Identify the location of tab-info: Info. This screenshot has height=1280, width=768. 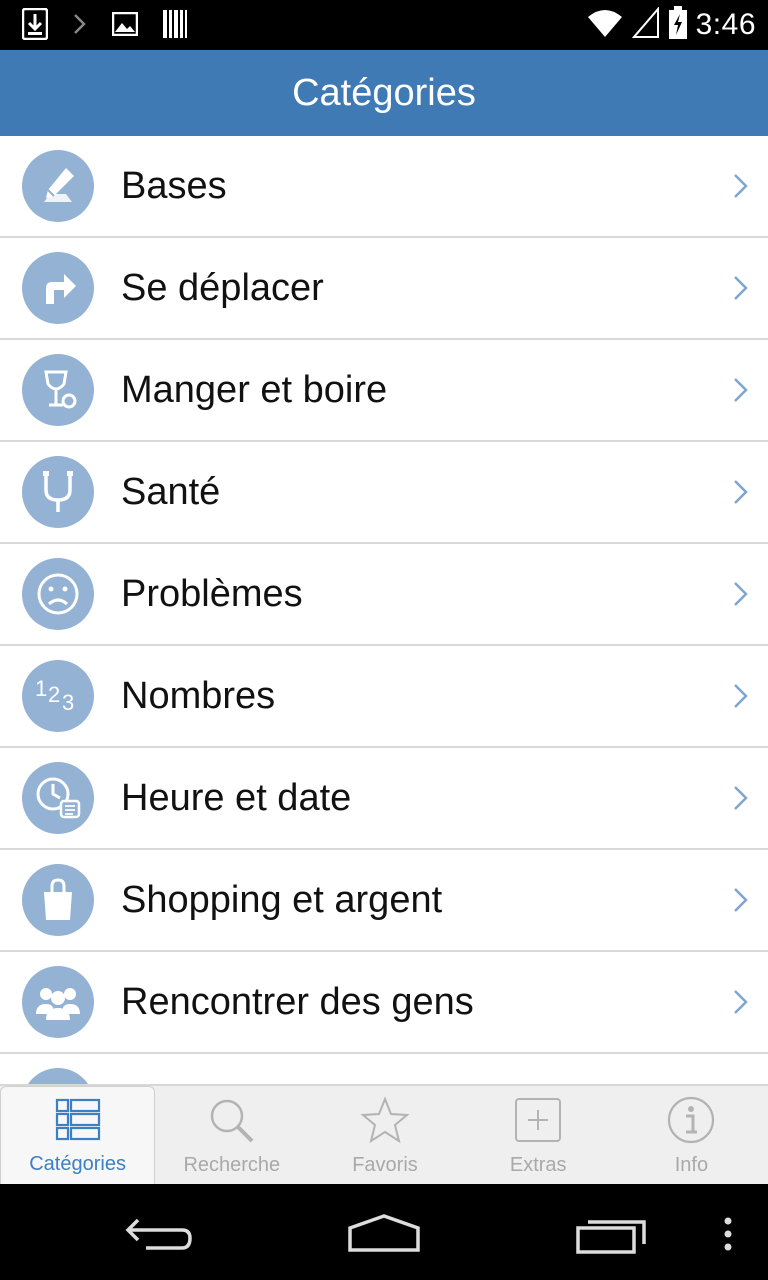
(691, 1136).